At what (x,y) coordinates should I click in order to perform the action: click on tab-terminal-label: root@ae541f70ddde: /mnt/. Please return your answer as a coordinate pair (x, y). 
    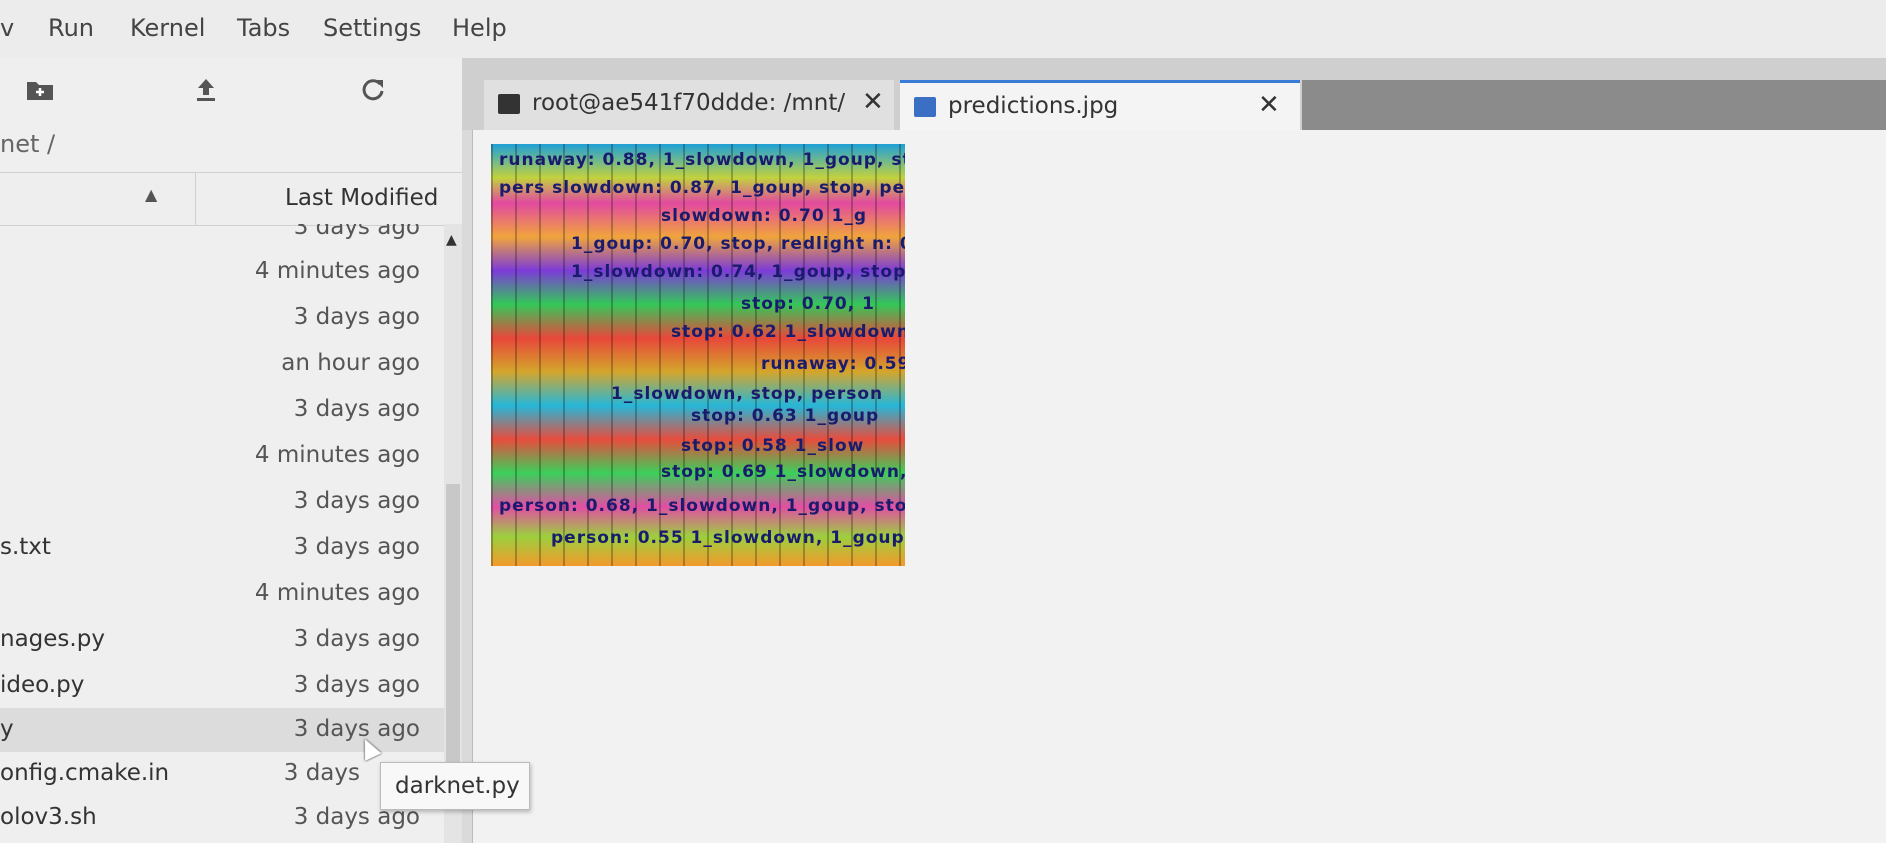
    Looking at the image, I should click on (689, 103).